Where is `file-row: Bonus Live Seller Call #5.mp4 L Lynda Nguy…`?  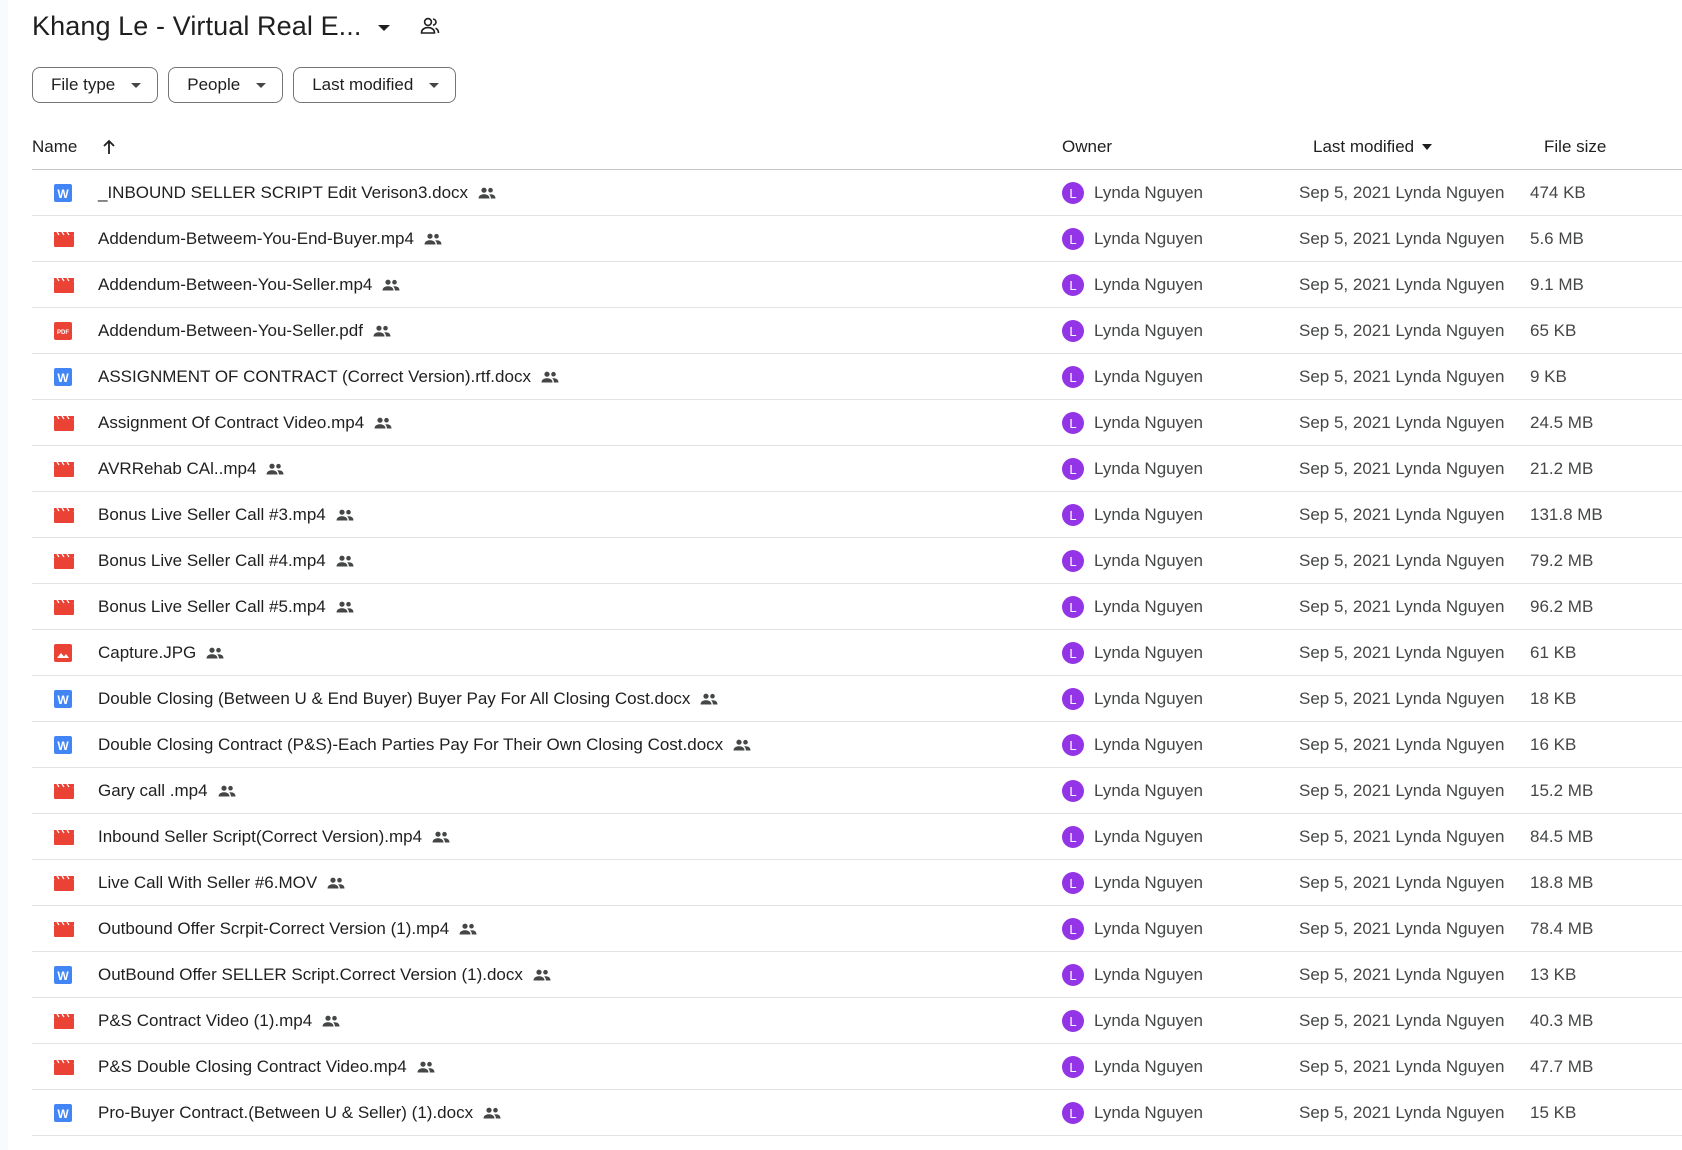 file-row: Bonus Live Seller Call #5.mp4 L Lynda Nguy… is located at coordinates (857, 607).